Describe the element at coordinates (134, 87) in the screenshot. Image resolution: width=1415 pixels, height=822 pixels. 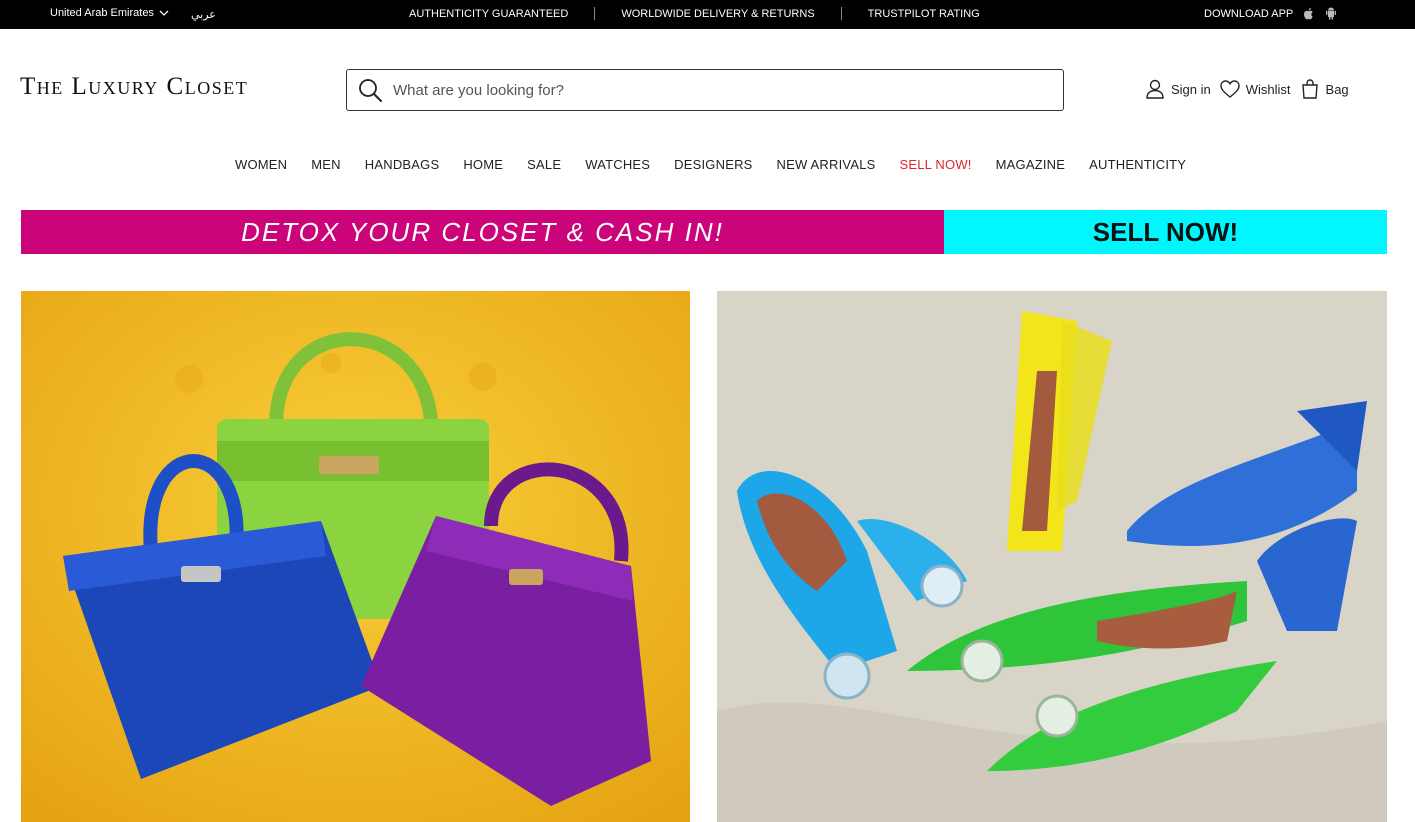
I see `site-logo: The Luxury Closet` at that location.